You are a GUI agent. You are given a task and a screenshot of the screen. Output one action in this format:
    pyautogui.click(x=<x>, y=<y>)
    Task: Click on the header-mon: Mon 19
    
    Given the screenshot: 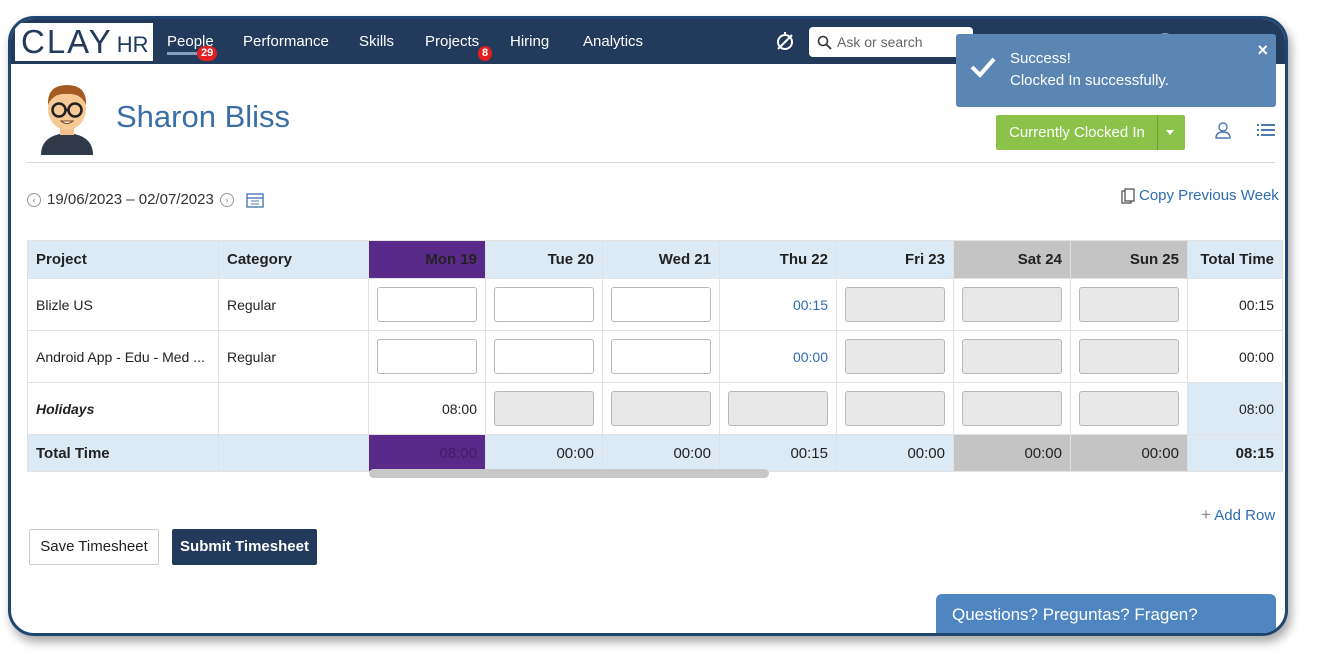 What is the action you would take?
    pyautogui.click(x=427, y=259)
    